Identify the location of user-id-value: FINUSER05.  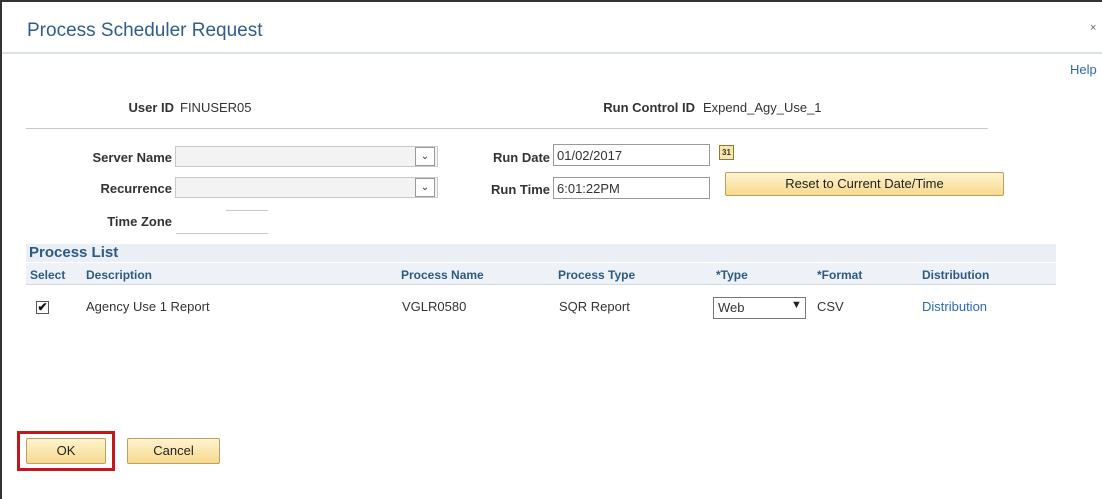
(216, 107).